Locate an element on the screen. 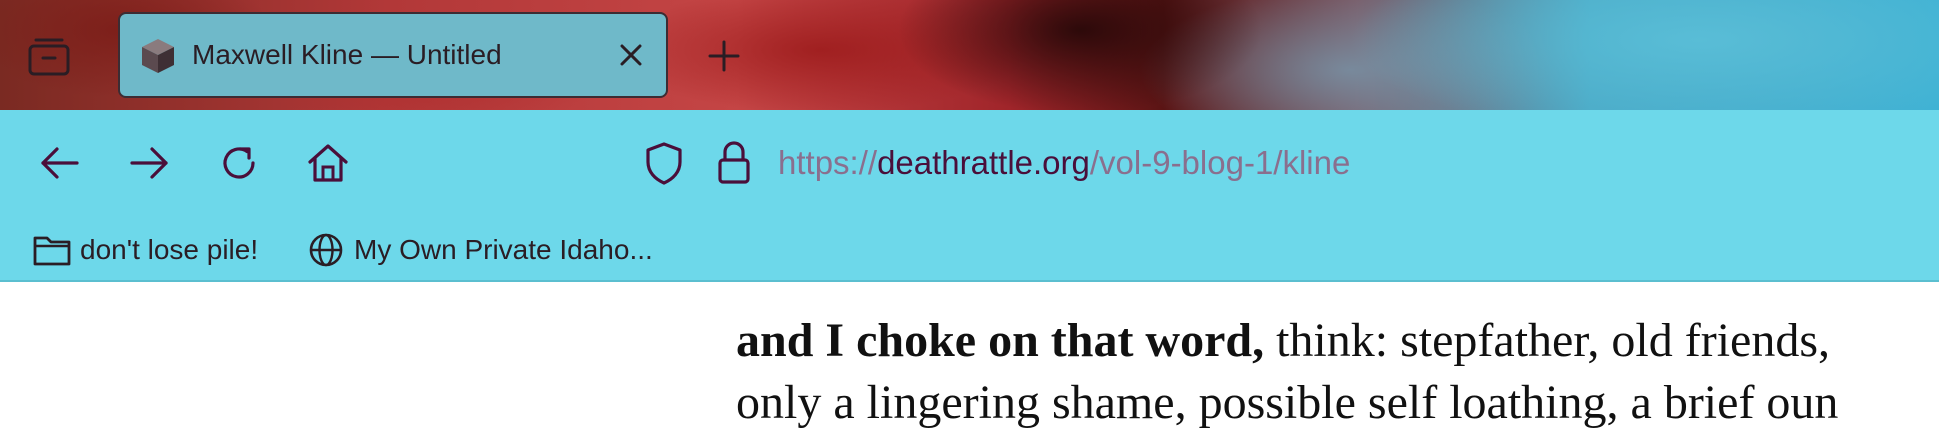  shield-icon is located at coordinates (664, 163).